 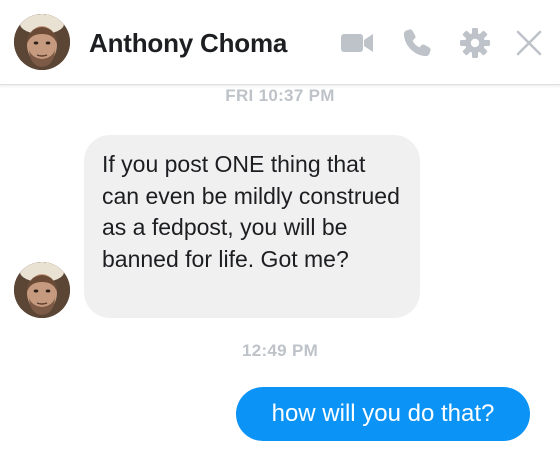 I want to click on contact-name: Anthony Choma, so click(x=188, y=43).